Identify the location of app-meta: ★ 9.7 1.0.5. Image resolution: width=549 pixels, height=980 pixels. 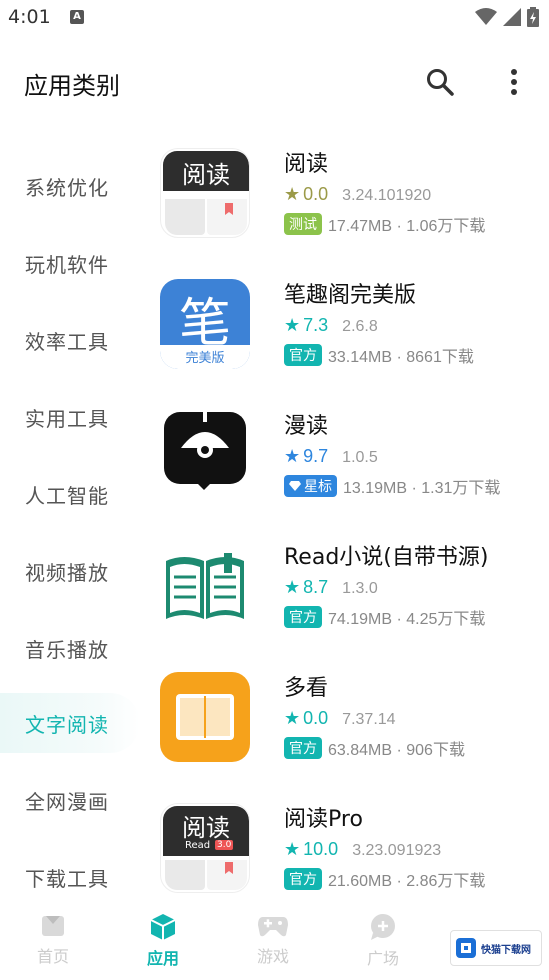
(331, 456).